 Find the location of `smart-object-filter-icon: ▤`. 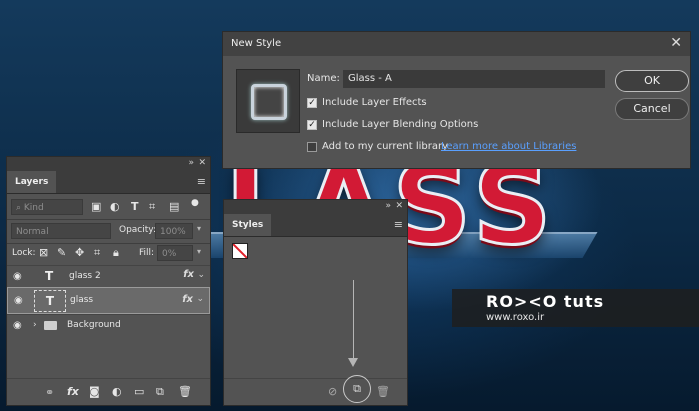

smart-object-filter-icon: ▤ is located at coordinates (174, 206).